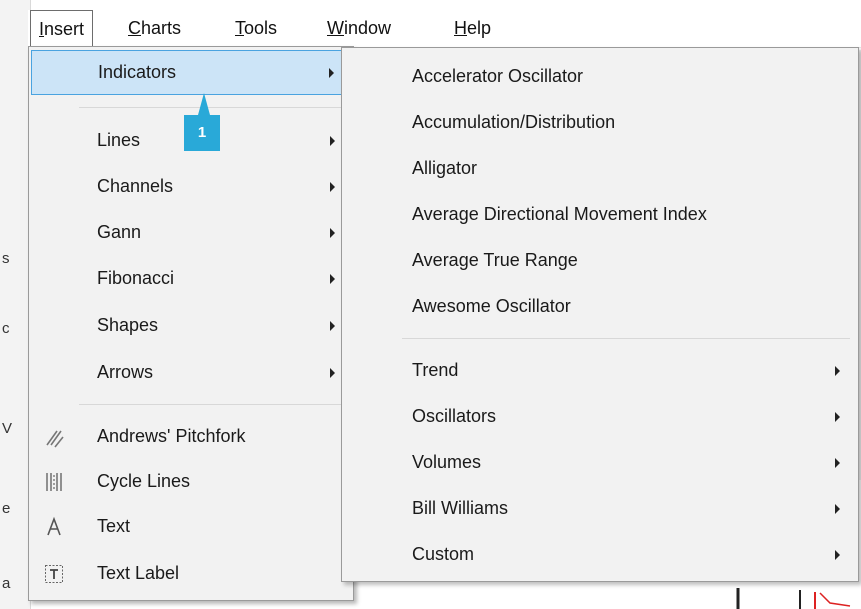 This screenshot has width=861, height=609. What do you see at coordinates (125, 372) in the screenshot?
I see `menu-item-label: Arrows` at bounding box center [125, 372].